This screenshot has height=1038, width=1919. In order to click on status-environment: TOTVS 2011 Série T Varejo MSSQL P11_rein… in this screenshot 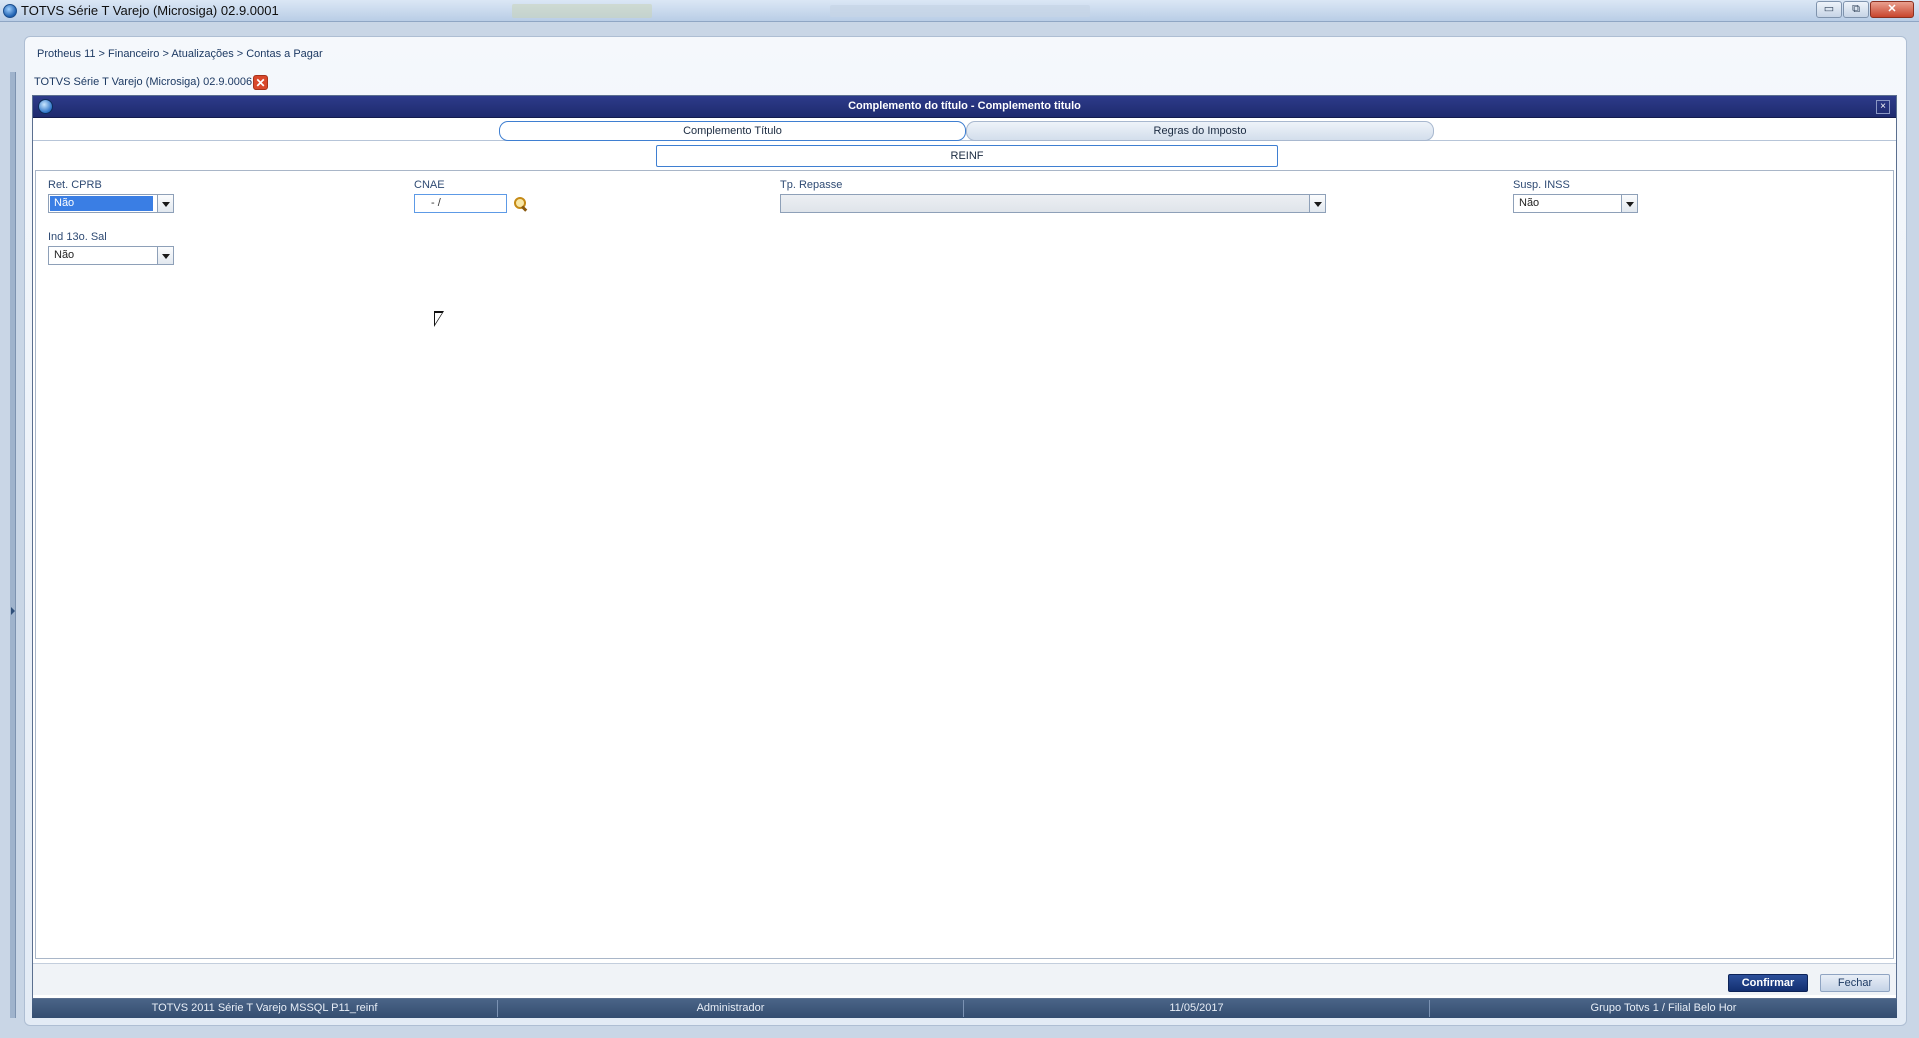, I will do `click(265, 1008)`.